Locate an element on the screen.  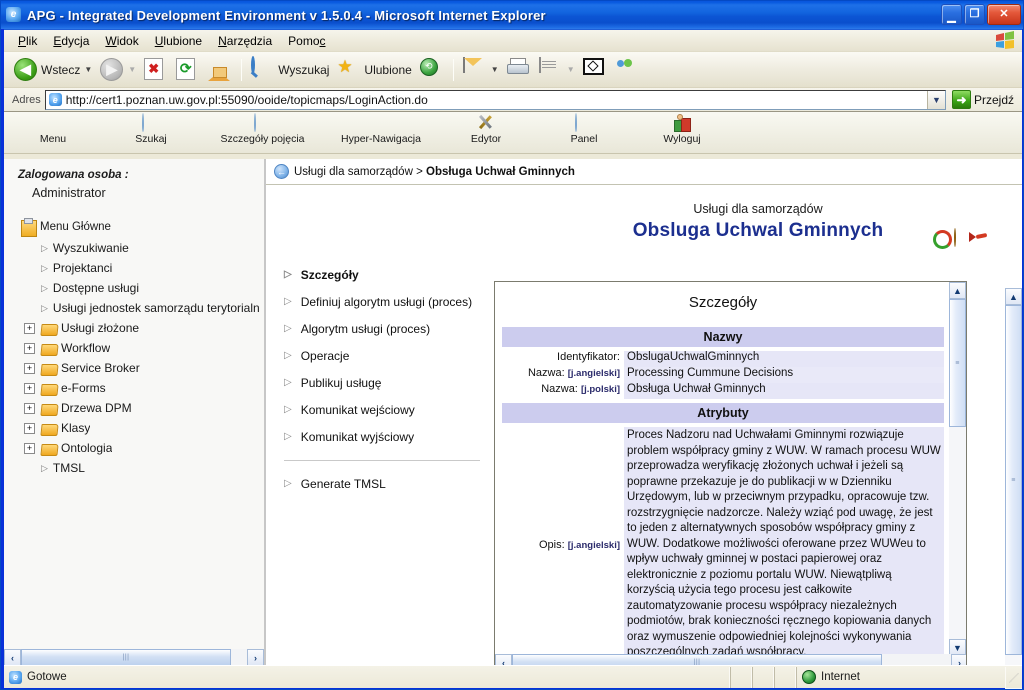
nav-item-szczegoly: ▷ Szczegóły is located at coordinates (389, 274).